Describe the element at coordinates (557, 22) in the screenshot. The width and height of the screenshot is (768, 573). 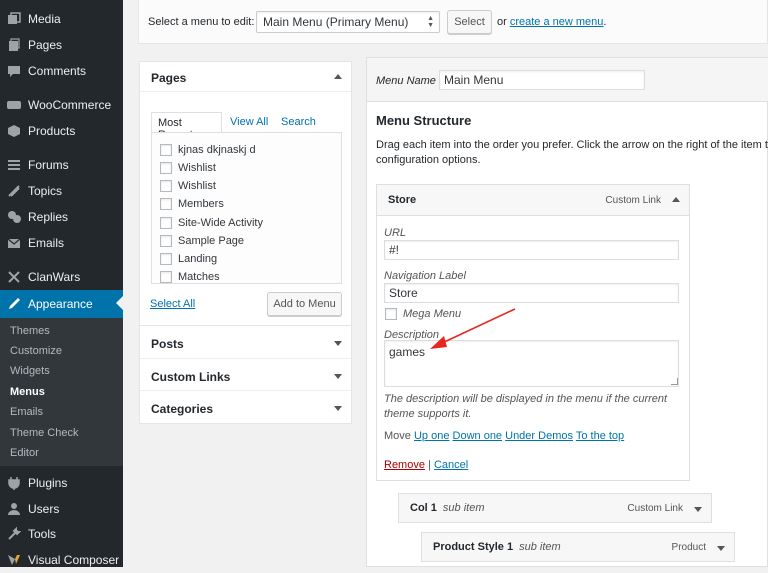
I see `create-new-menu-link: create a new menu` at that location.